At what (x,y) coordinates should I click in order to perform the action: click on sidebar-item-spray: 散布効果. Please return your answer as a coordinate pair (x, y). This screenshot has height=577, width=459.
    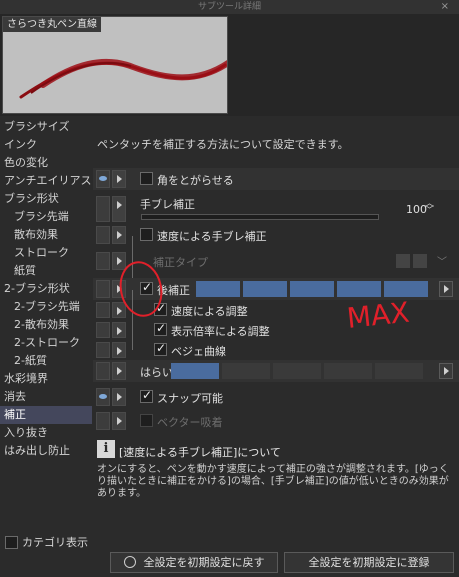
    Looking at the image, I should click on (46, 235).